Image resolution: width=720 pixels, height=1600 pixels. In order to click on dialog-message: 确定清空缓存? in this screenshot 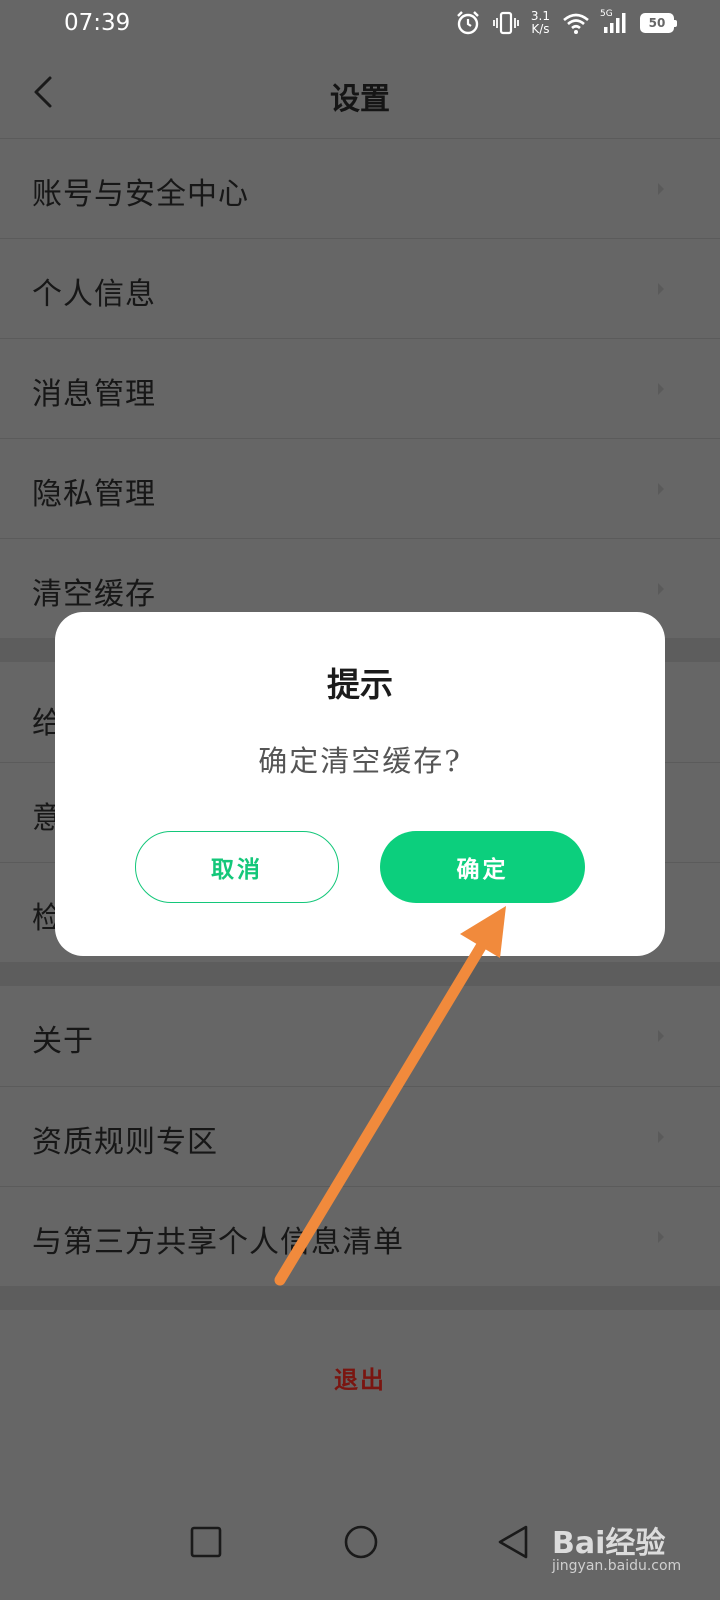, I will do `click(360, 761)`.